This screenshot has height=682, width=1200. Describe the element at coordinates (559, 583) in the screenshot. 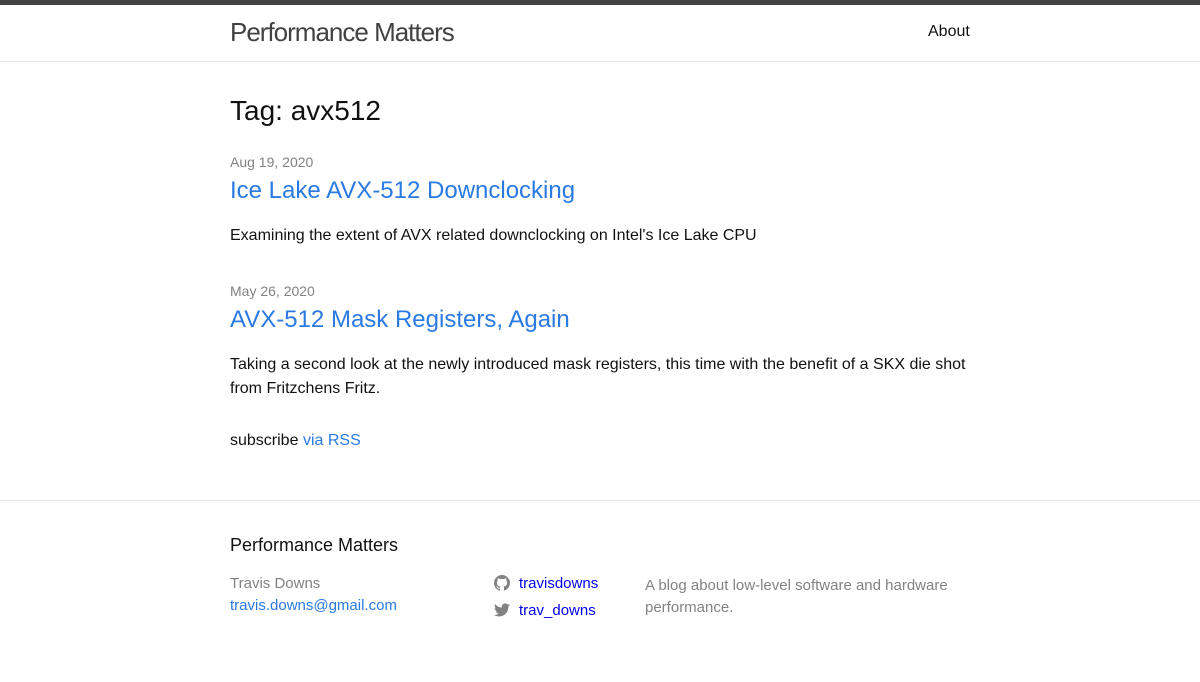

I see `github-username: travisdowns` at that location.